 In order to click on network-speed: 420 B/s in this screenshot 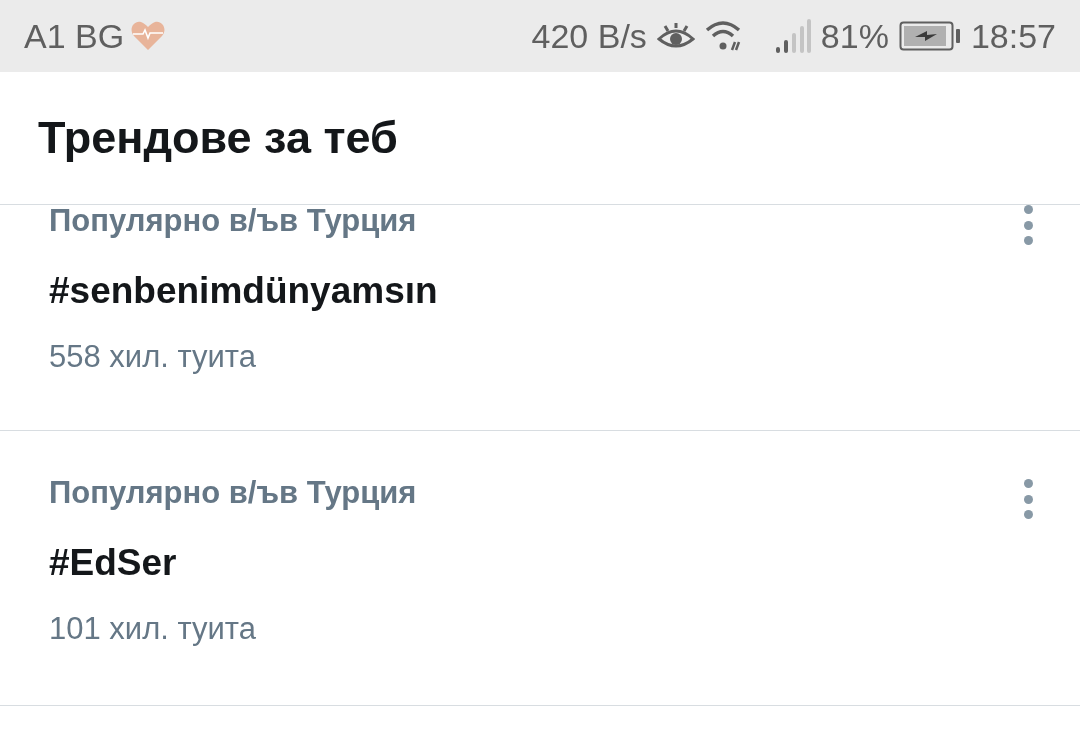, I will do `click(589, 36)`.